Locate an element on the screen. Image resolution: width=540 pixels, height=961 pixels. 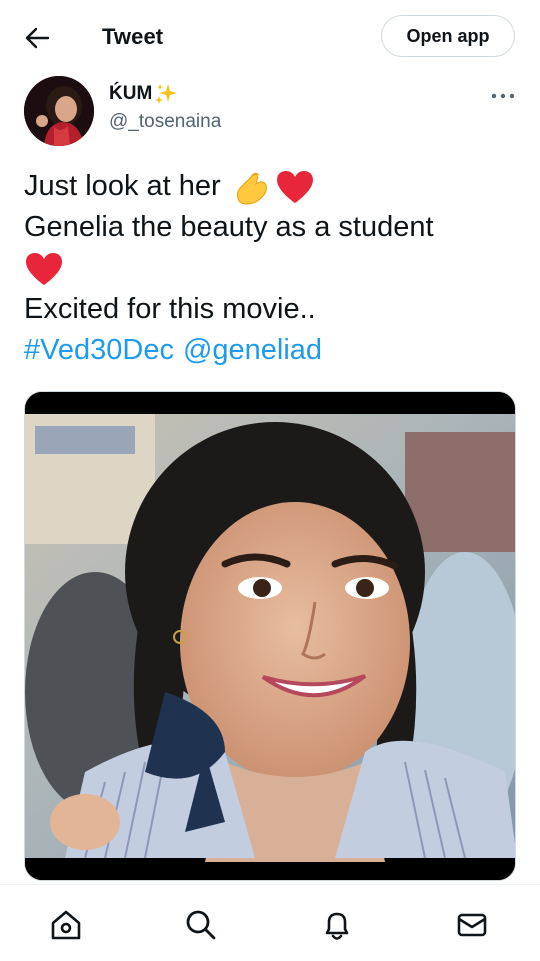
bottom-nav is located at coordinates (270, 922).